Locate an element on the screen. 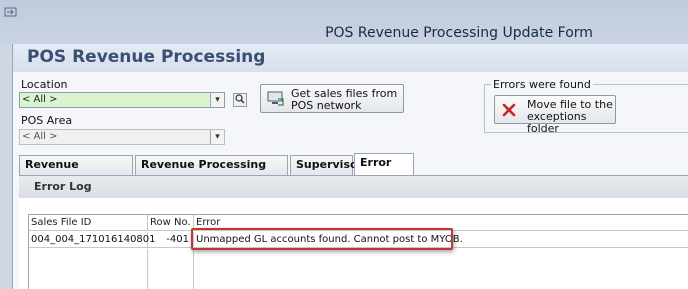 This screenshot has height=289, width=688. window-title: POS Revenue Processing Update Form is located at coordinates (459, 33).